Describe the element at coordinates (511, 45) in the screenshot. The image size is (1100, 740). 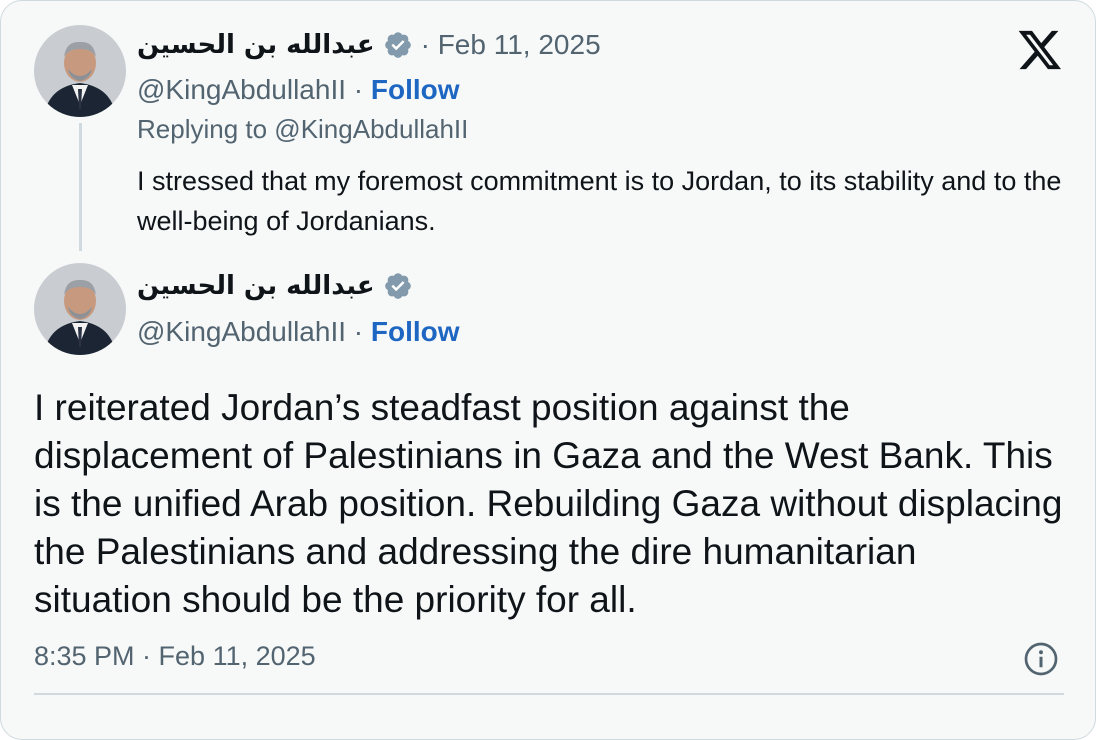
I see `tweet-date: · Feb 11, 2025` at that location.